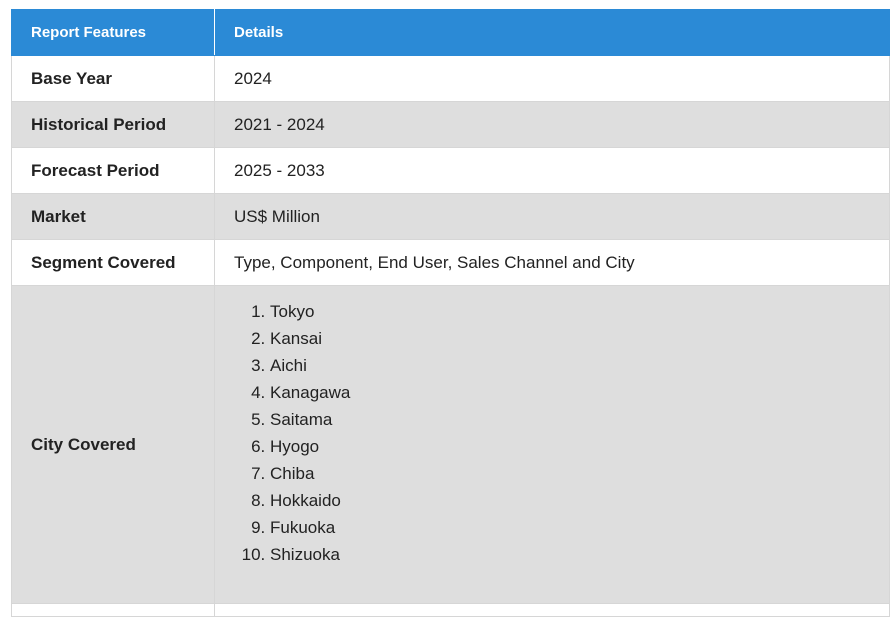 This screenshot has width=890, height=617. I want to click on feature-base-year: Base Year, so click(113, 78).